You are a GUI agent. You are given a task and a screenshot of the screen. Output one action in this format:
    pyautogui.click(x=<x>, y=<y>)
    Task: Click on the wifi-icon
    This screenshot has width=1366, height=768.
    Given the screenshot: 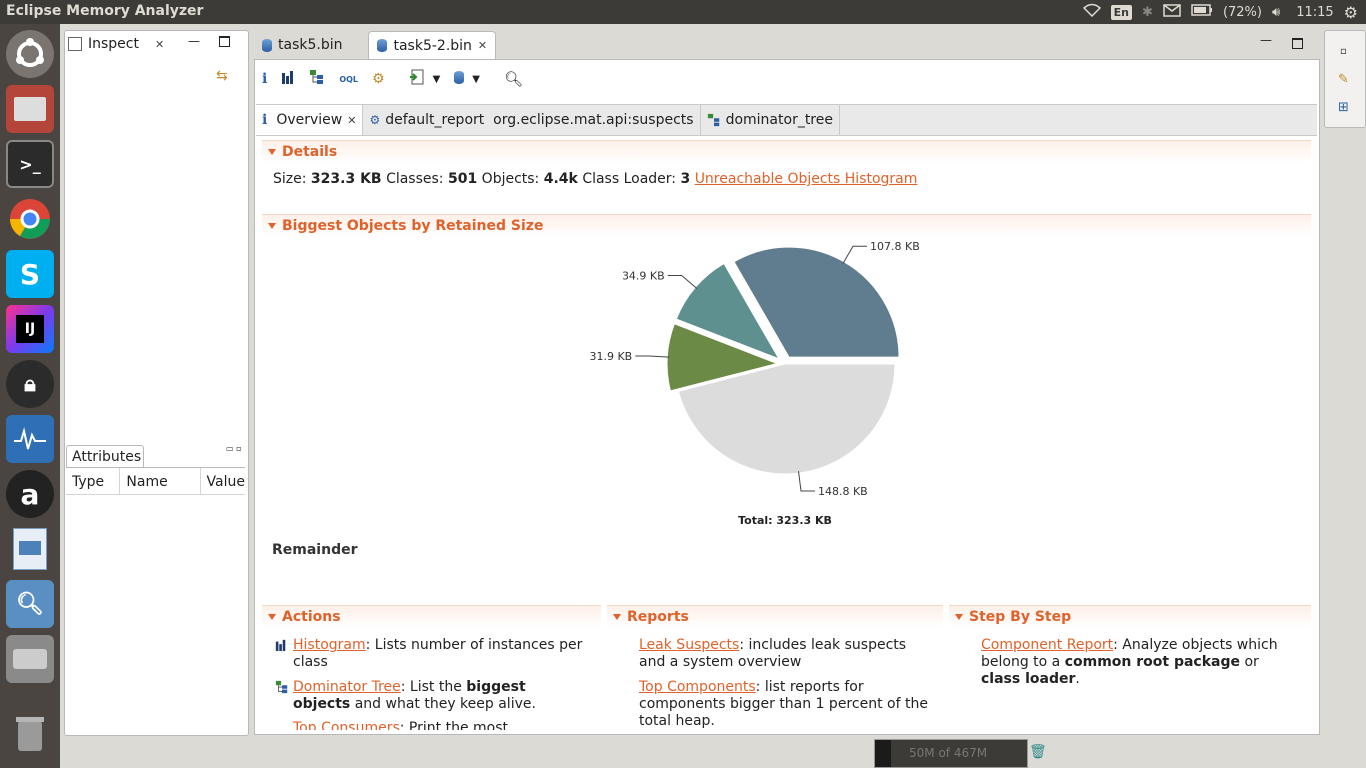 What is the action you would take?
    pyautogui.click(x=1091, y=12)
    